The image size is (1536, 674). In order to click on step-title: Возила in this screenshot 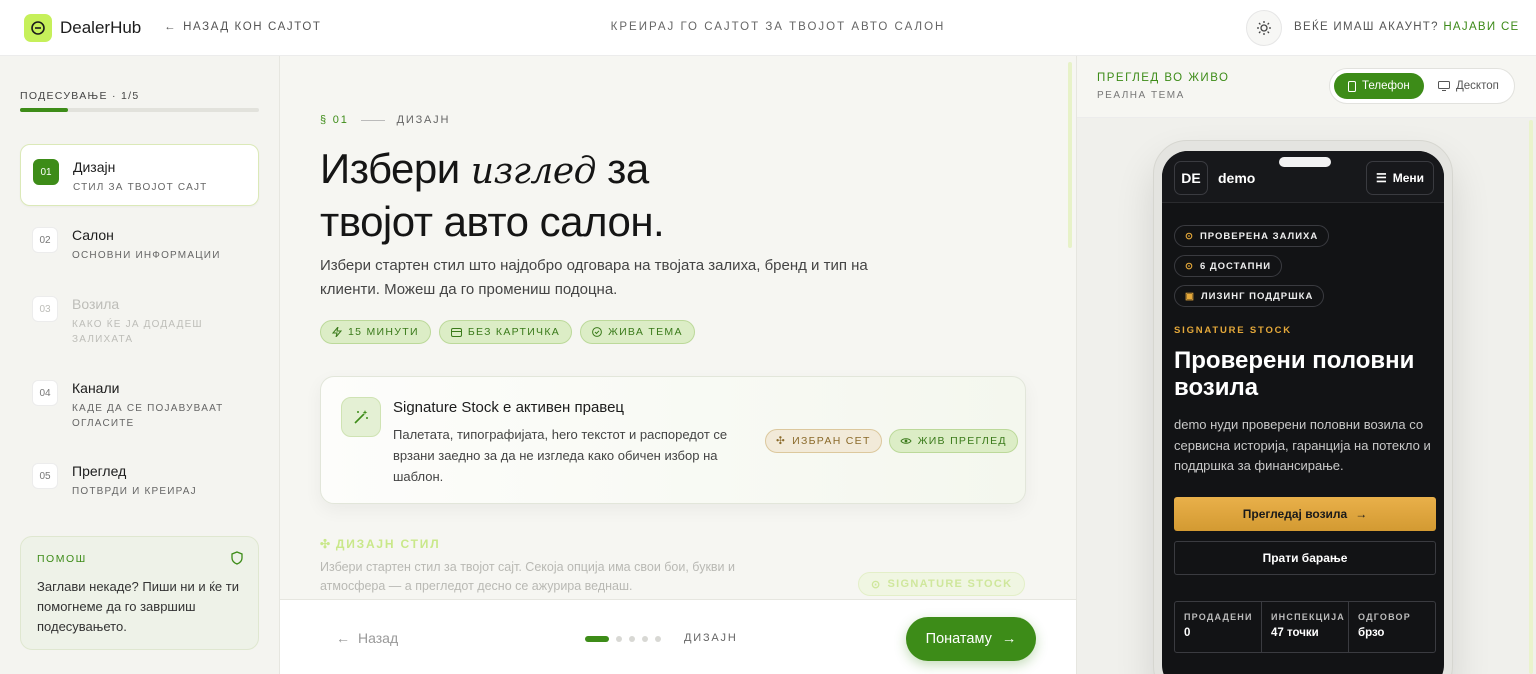, I will do `click(96, 304)`.